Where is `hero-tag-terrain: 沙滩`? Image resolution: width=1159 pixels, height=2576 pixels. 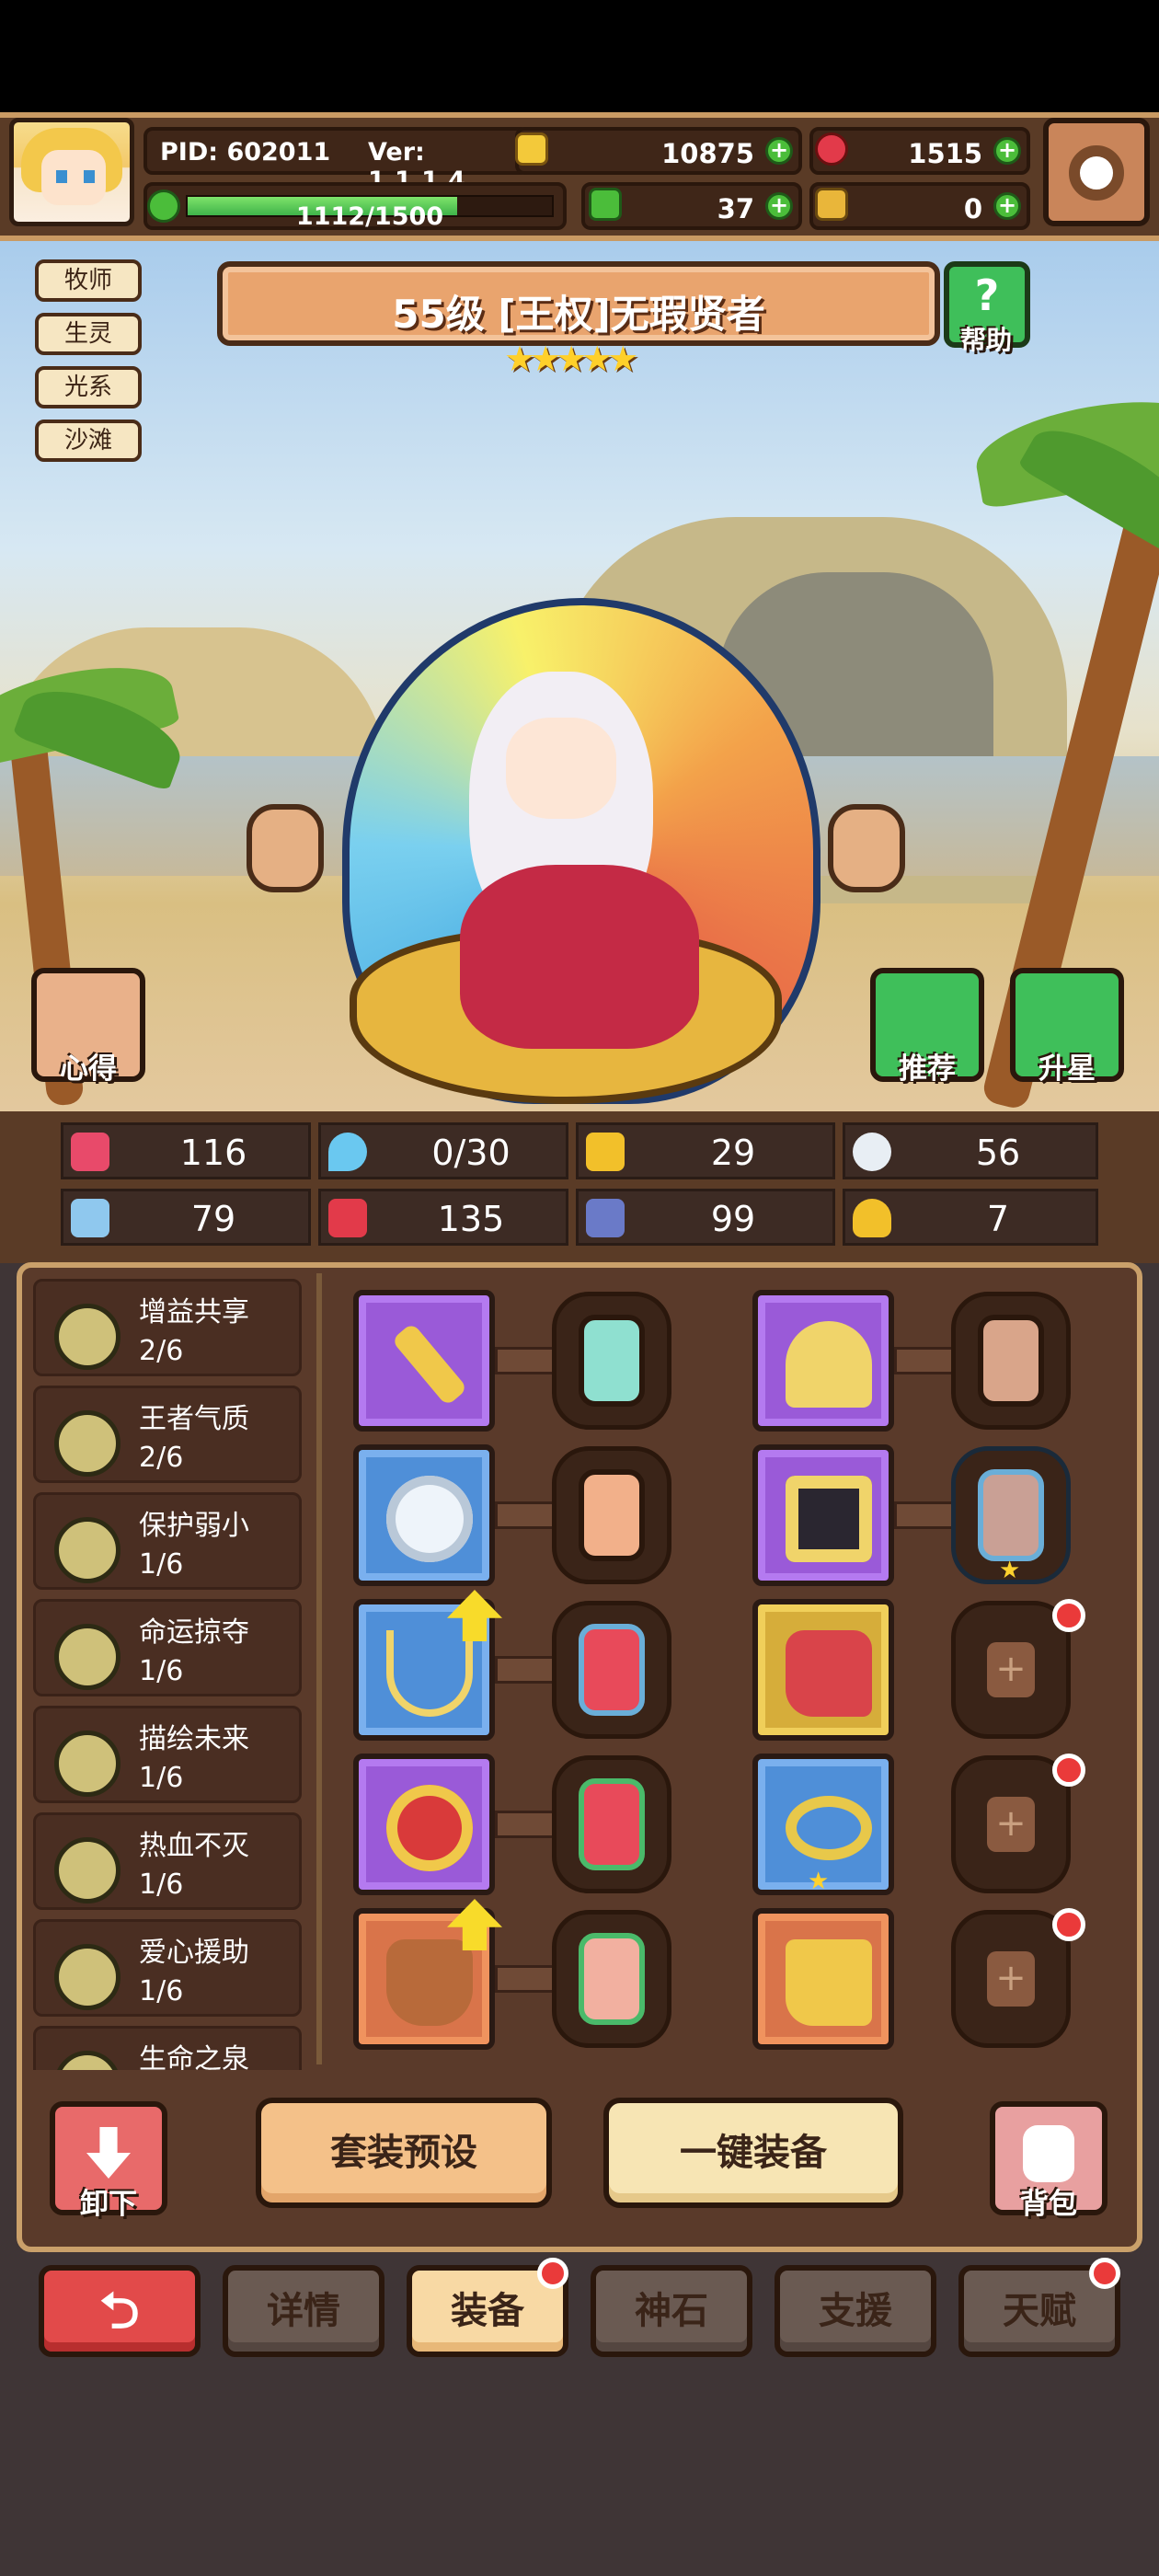 hero-tag-terrain: 沙滩 is located at coordinates (88, 441).